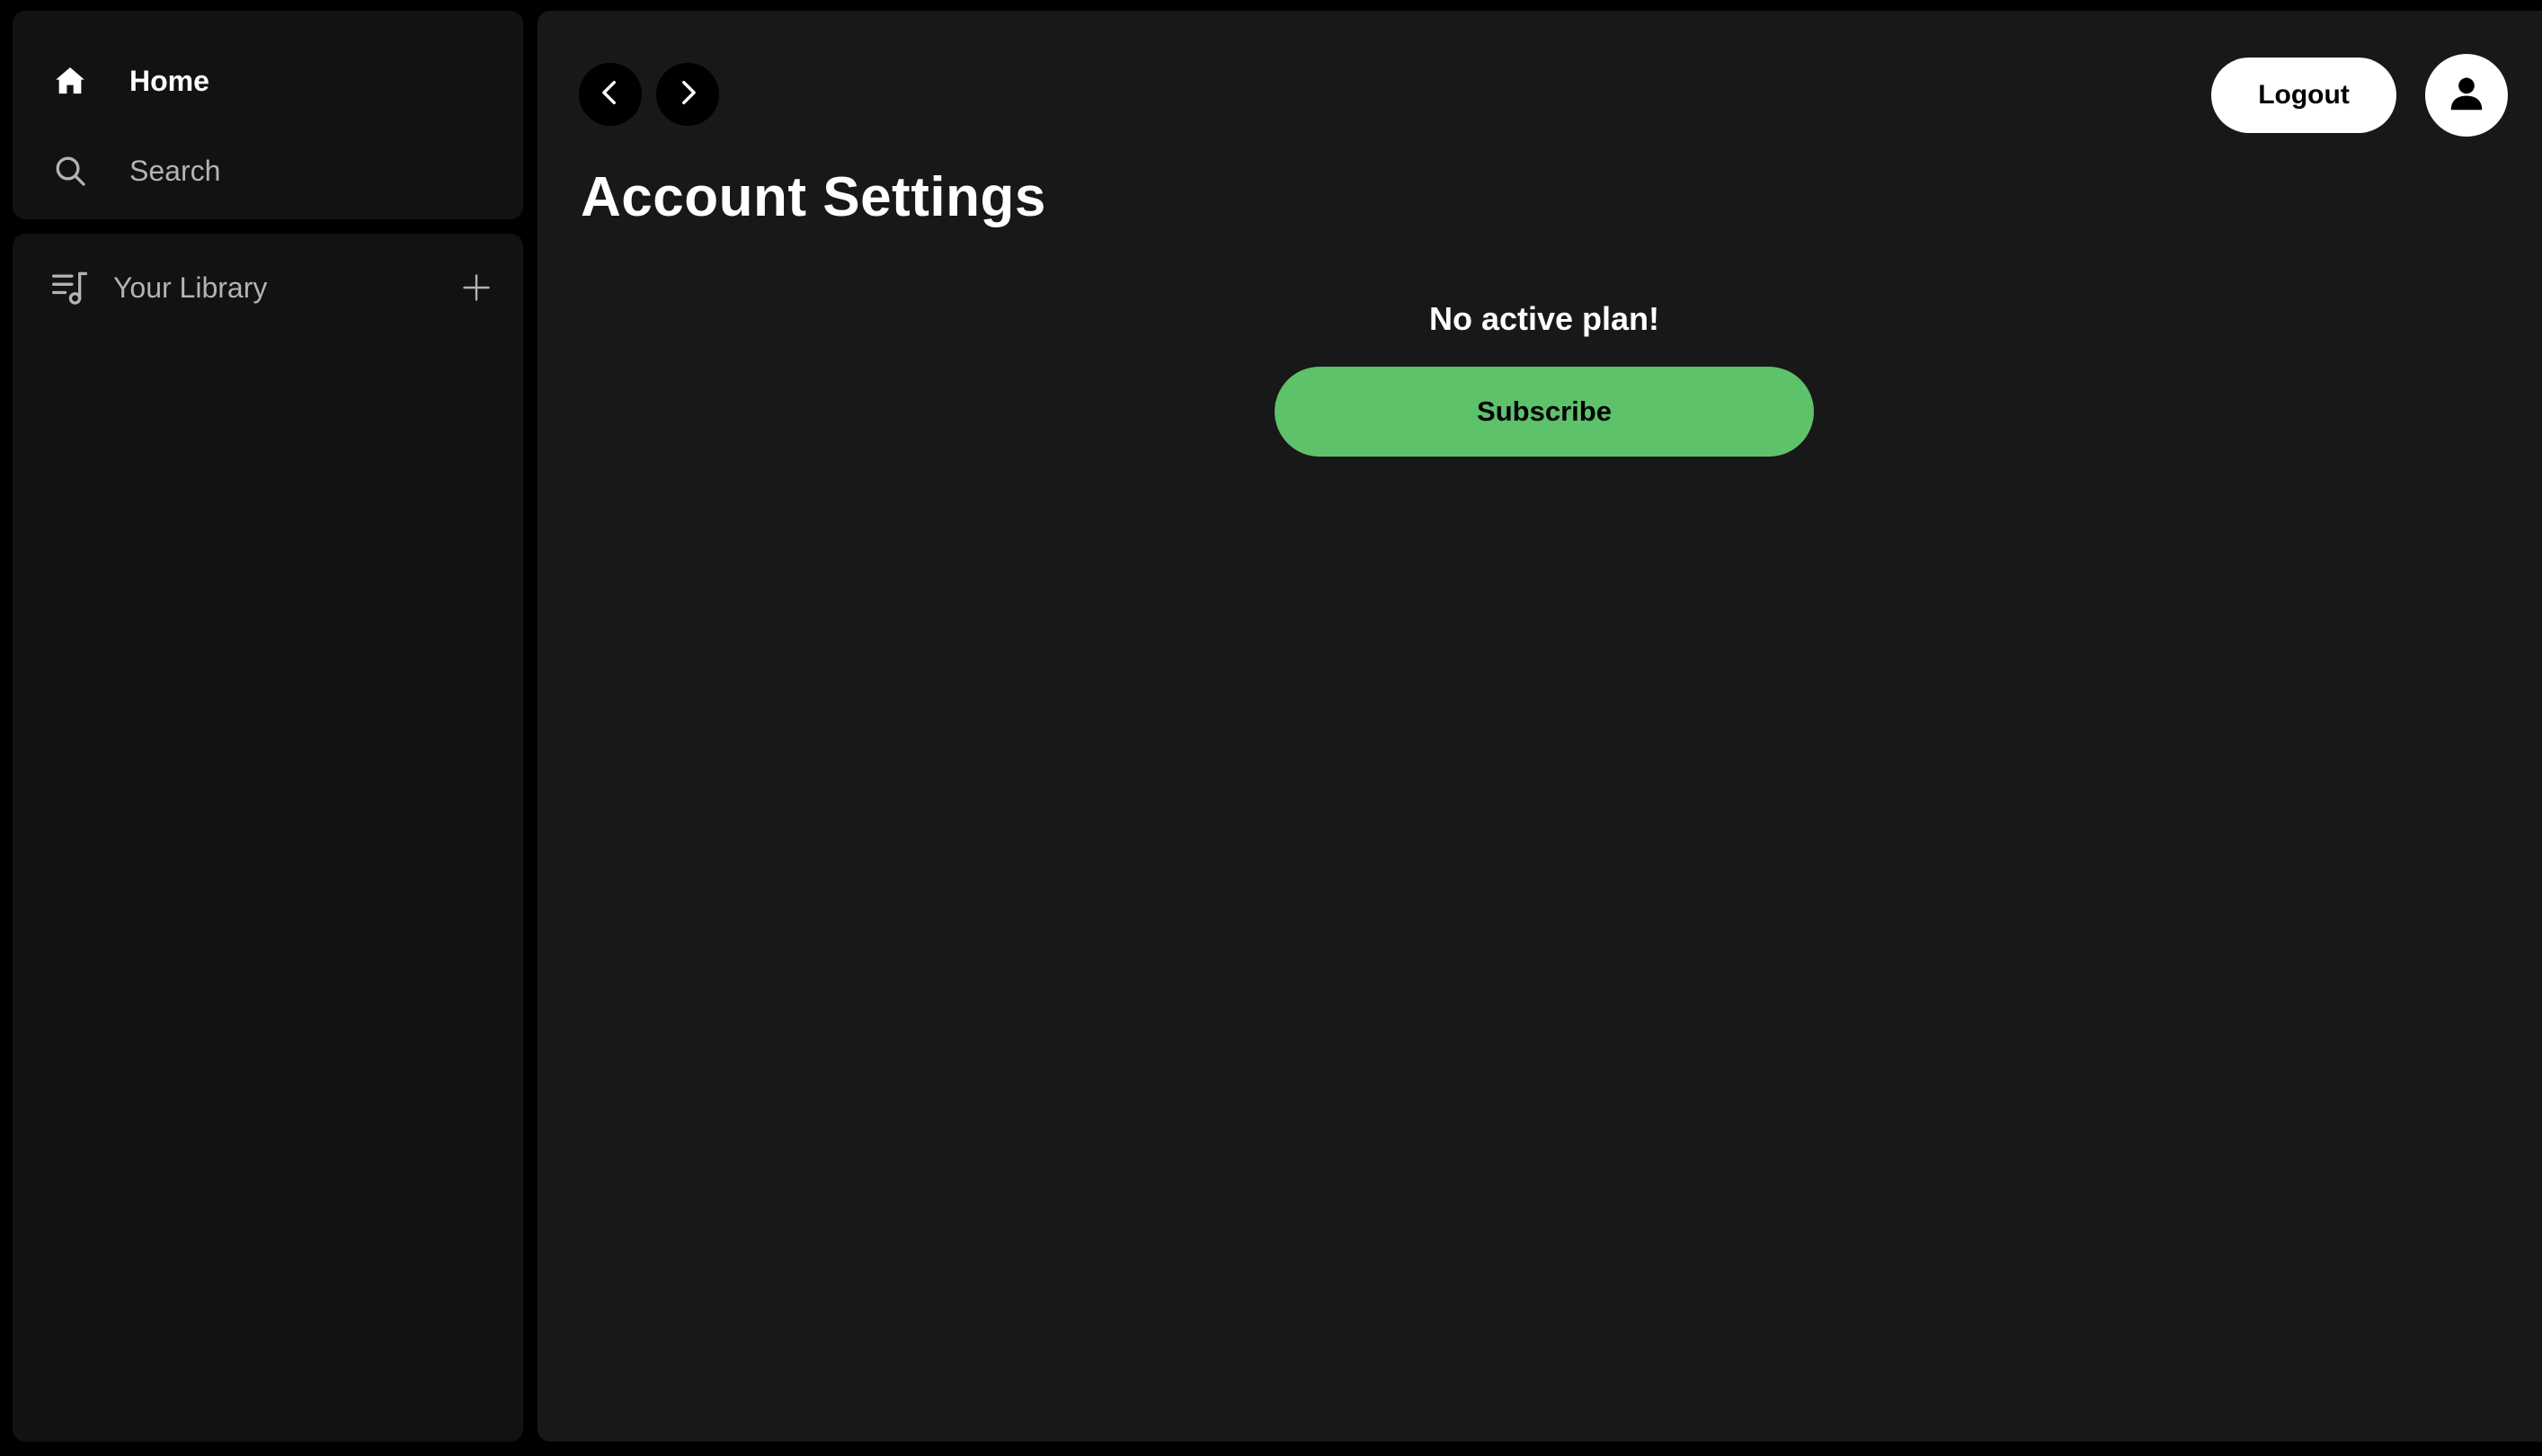 This screenshot has height=1456, width=2542. I want to click on back-button, so click(610, 95).